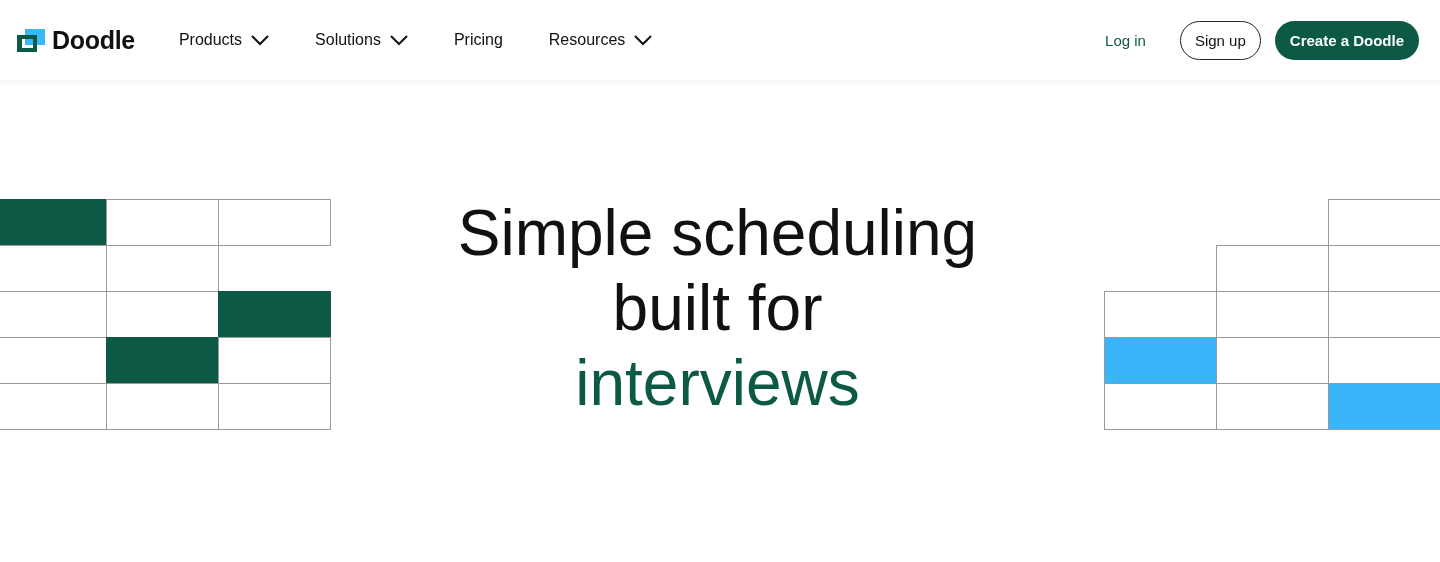  I want to click on nav-menu: Solutions, so click(361, 40).